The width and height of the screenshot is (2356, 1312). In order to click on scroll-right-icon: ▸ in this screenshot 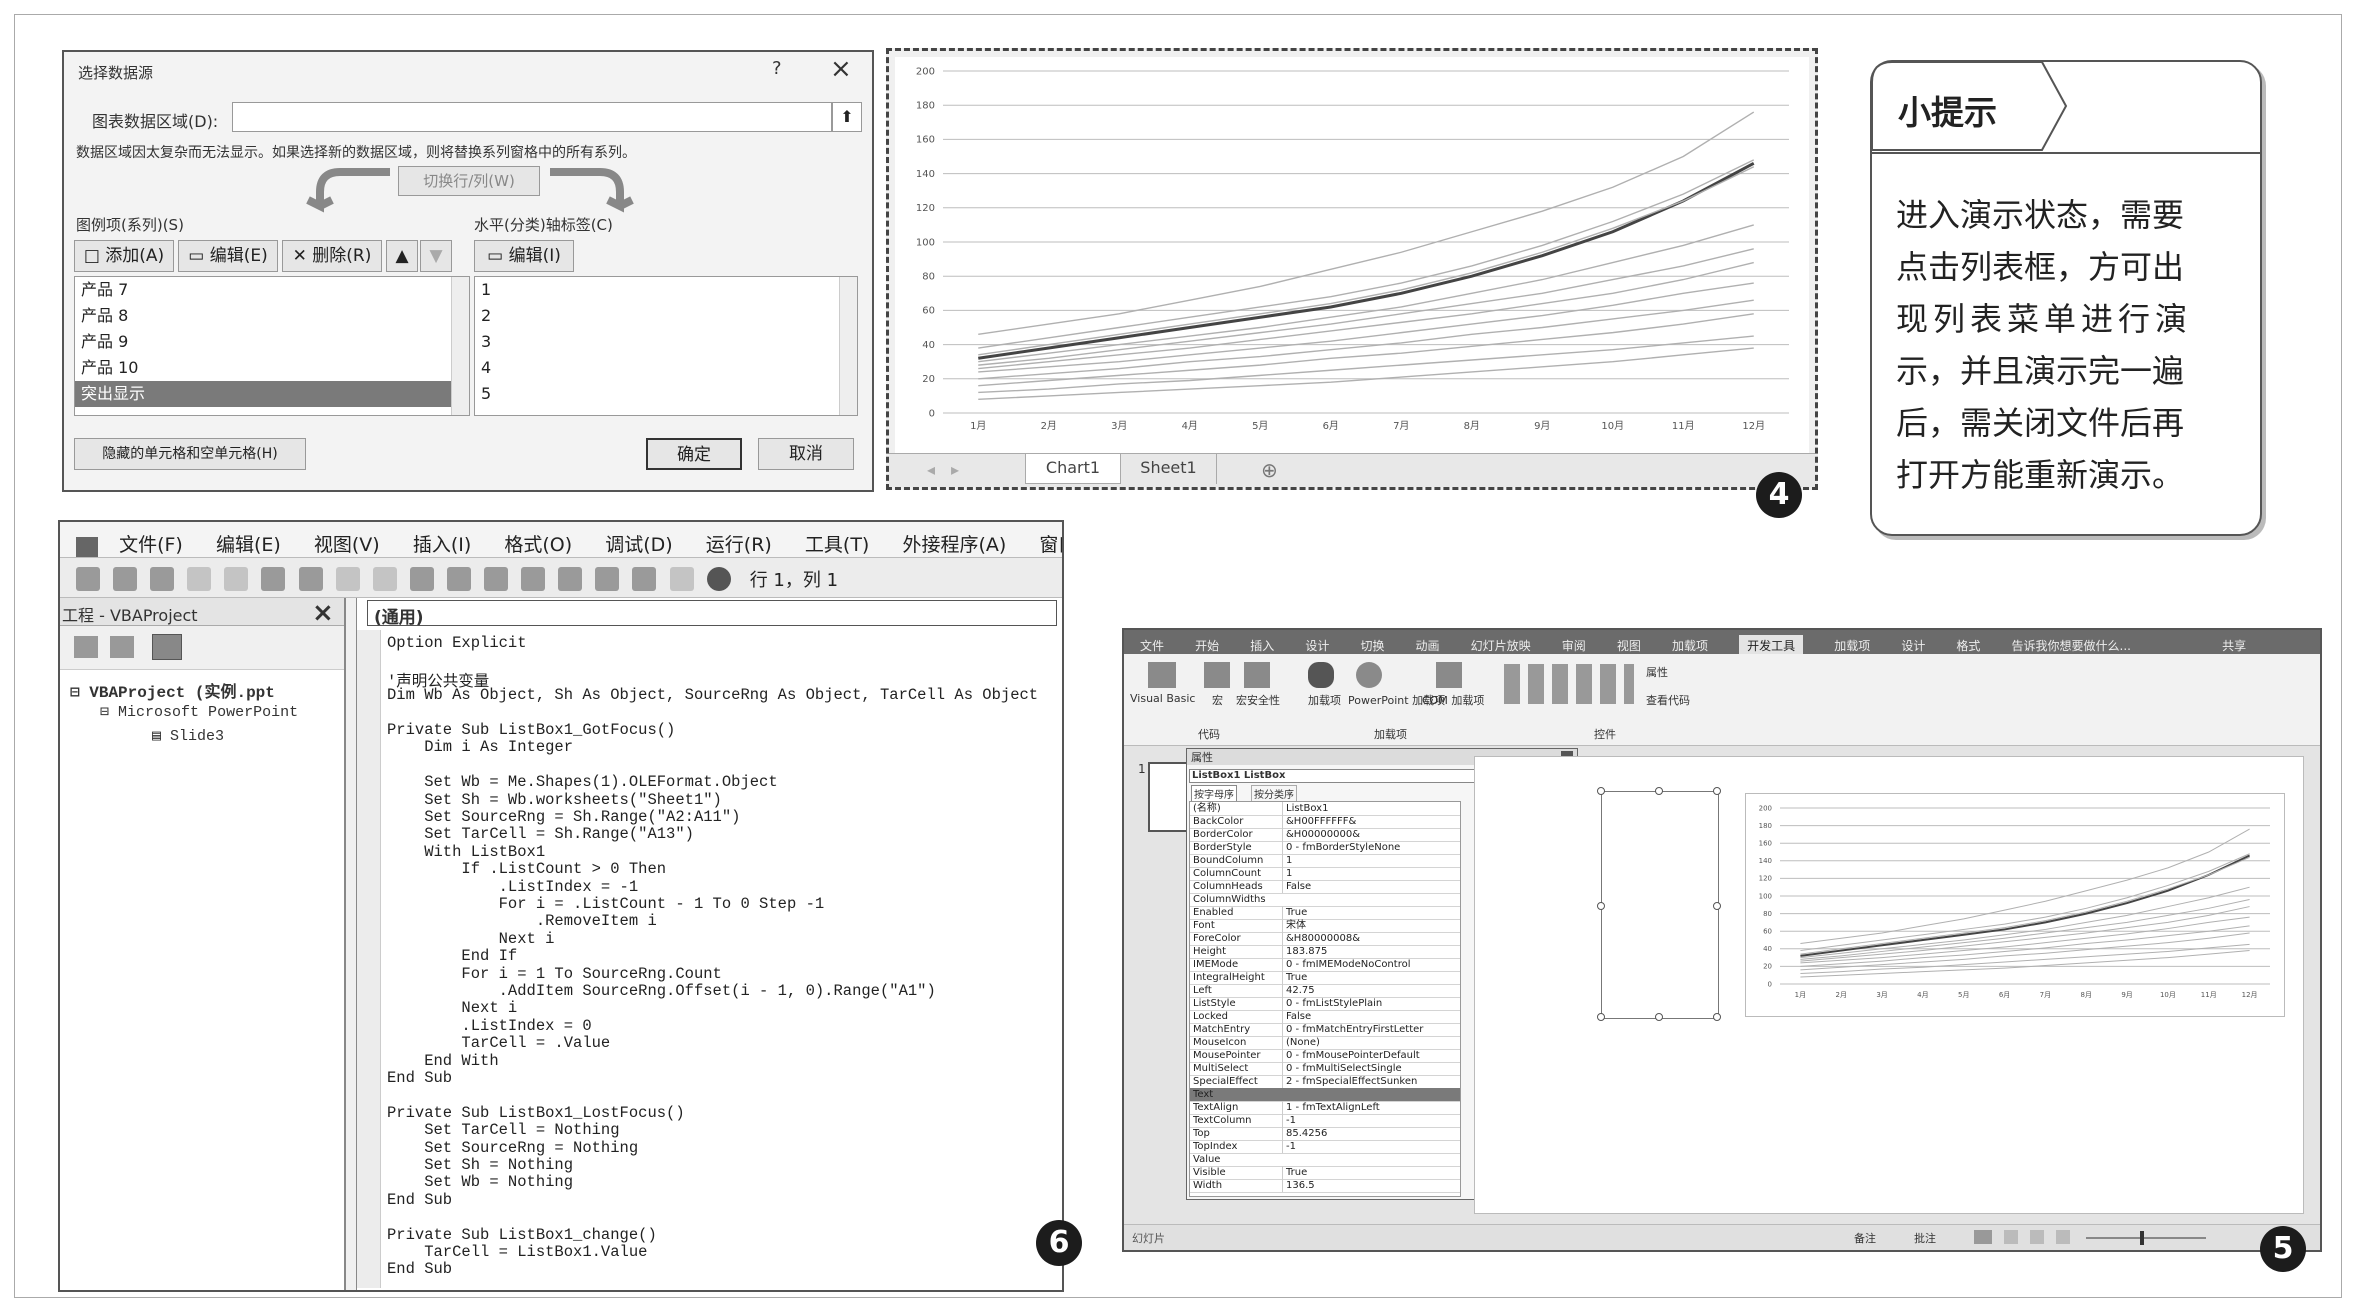, I will do `click(955, 469)`.